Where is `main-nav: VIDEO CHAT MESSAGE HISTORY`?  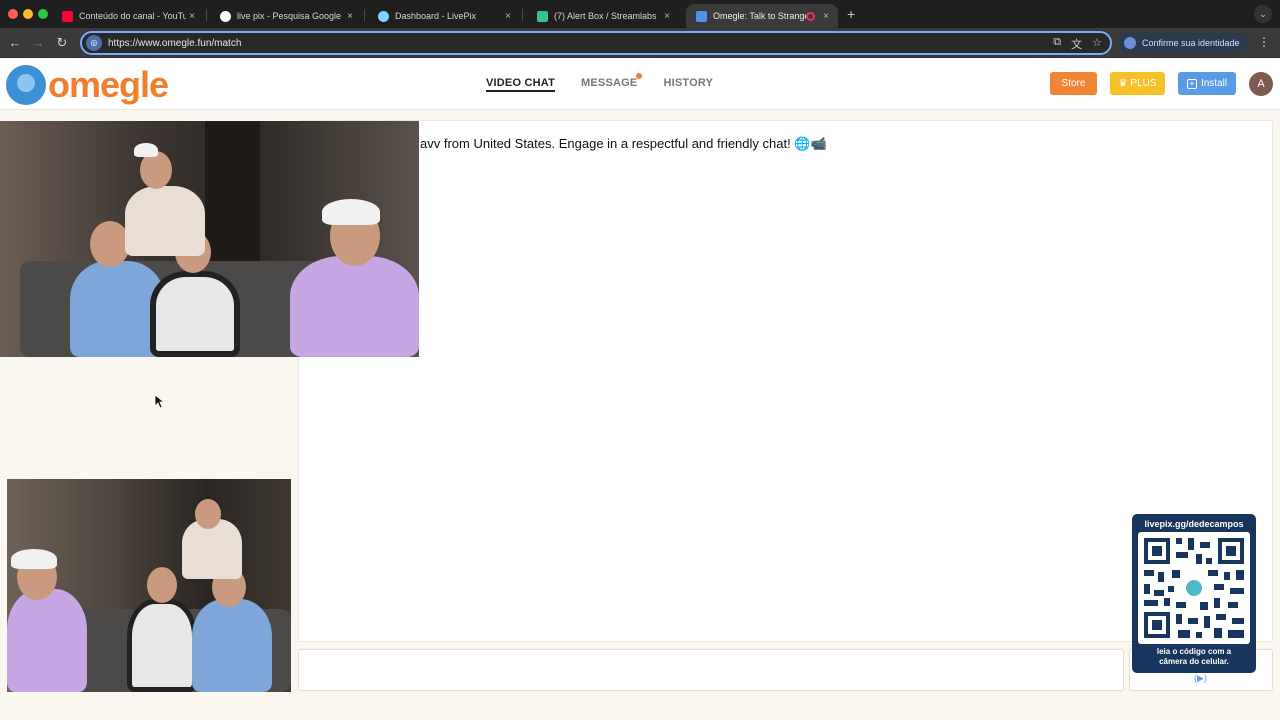 main-nav: VIDEO CHAT MESSAGE HISTORY is located at coordinates (612, 82).